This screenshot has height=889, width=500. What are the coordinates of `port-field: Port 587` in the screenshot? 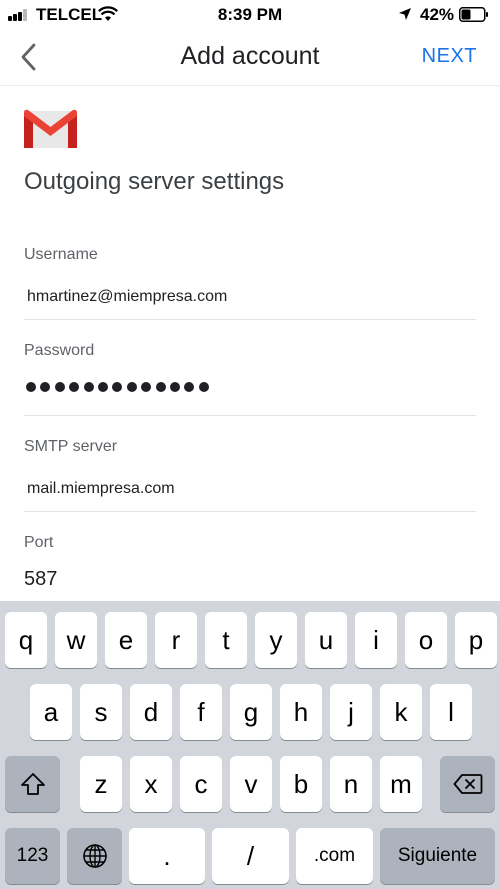 It's located at (250, 567).